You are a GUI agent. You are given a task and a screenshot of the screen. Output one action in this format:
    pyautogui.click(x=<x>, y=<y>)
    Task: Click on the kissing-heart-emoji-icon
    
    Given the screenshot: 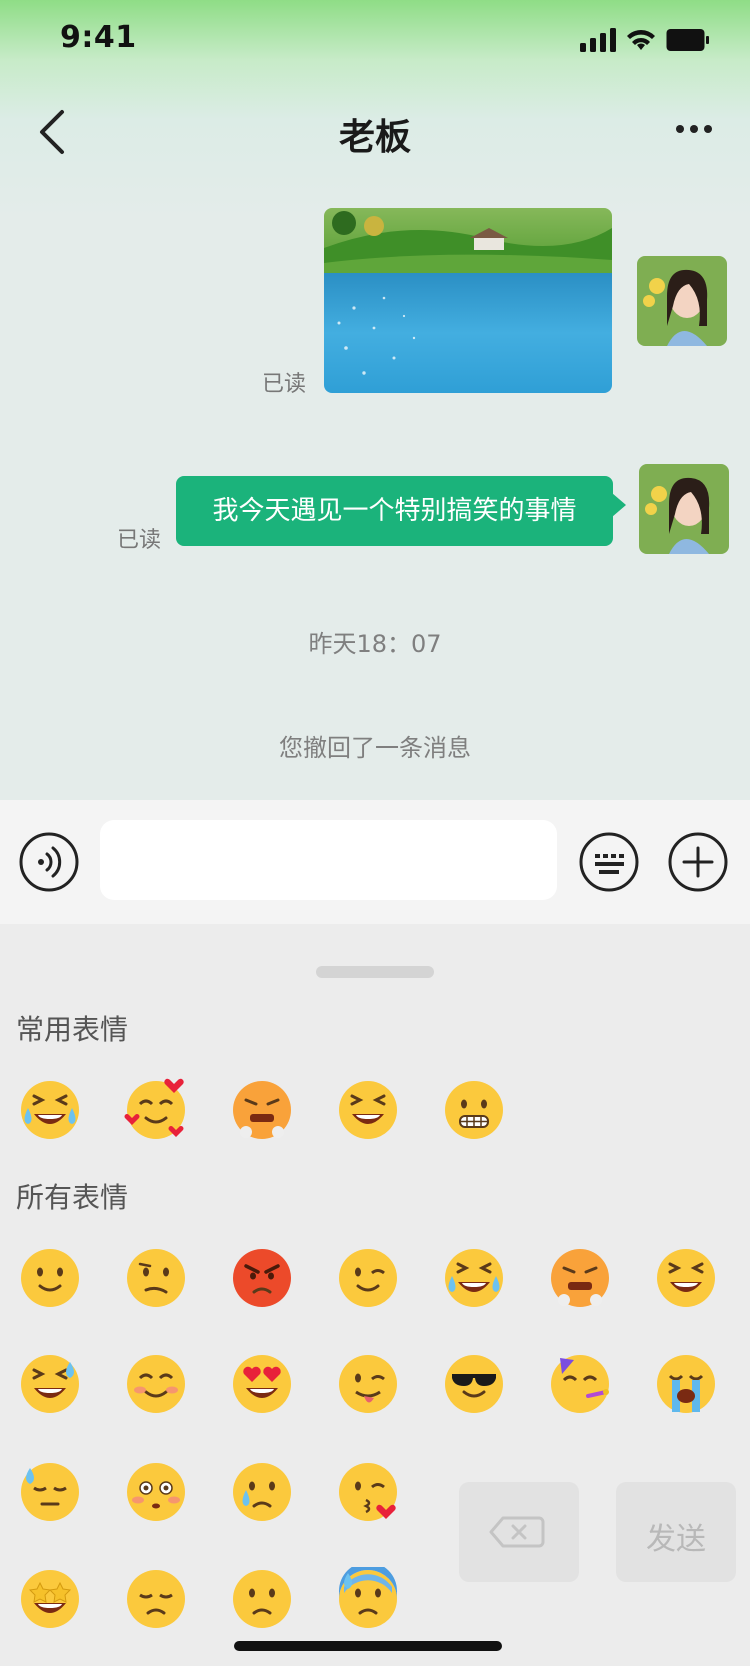 What is the action you would take?
    pyautogui.click(x=368, y=1492)
    